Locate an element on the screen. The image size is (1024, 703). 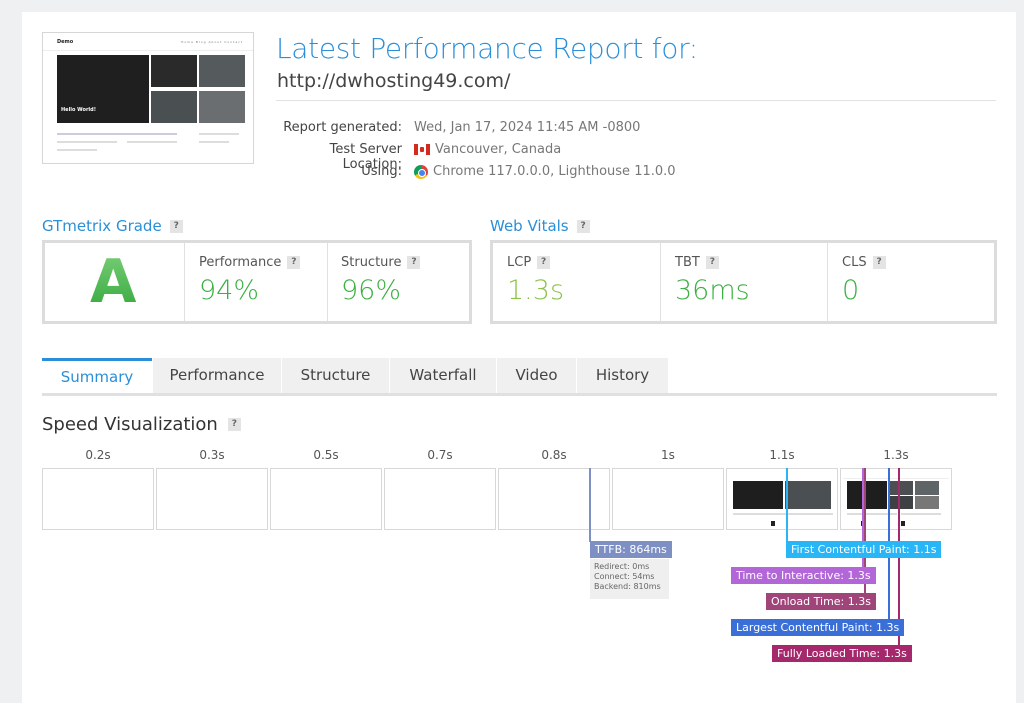
structure-value: 96% is located at coordinates (371, 290).